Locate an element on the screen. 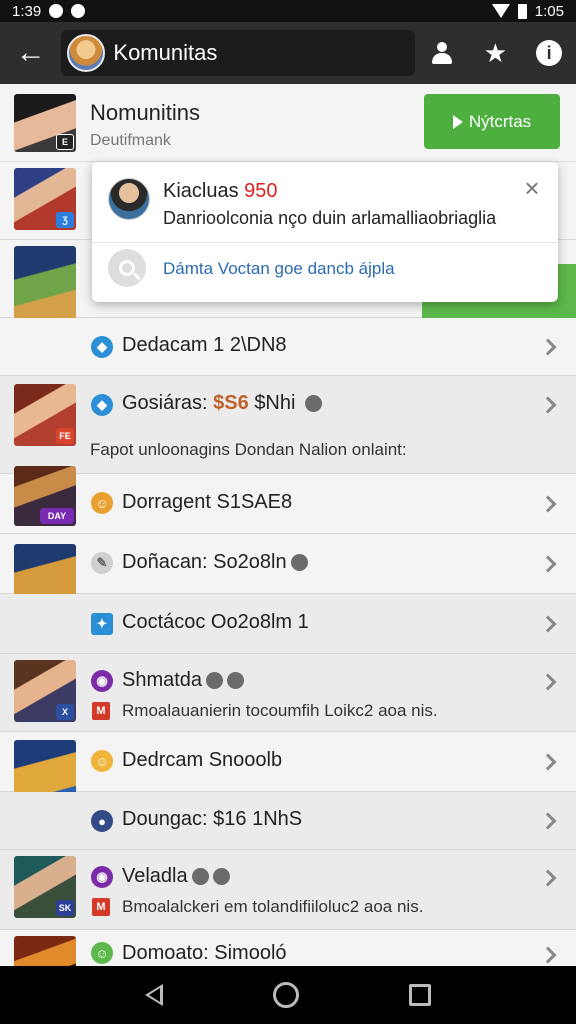 The width and height of the screenshot is (576, 1024). popup-link: Dámta Voctan goe dancb ájpla is located at coordinates (279, 269).